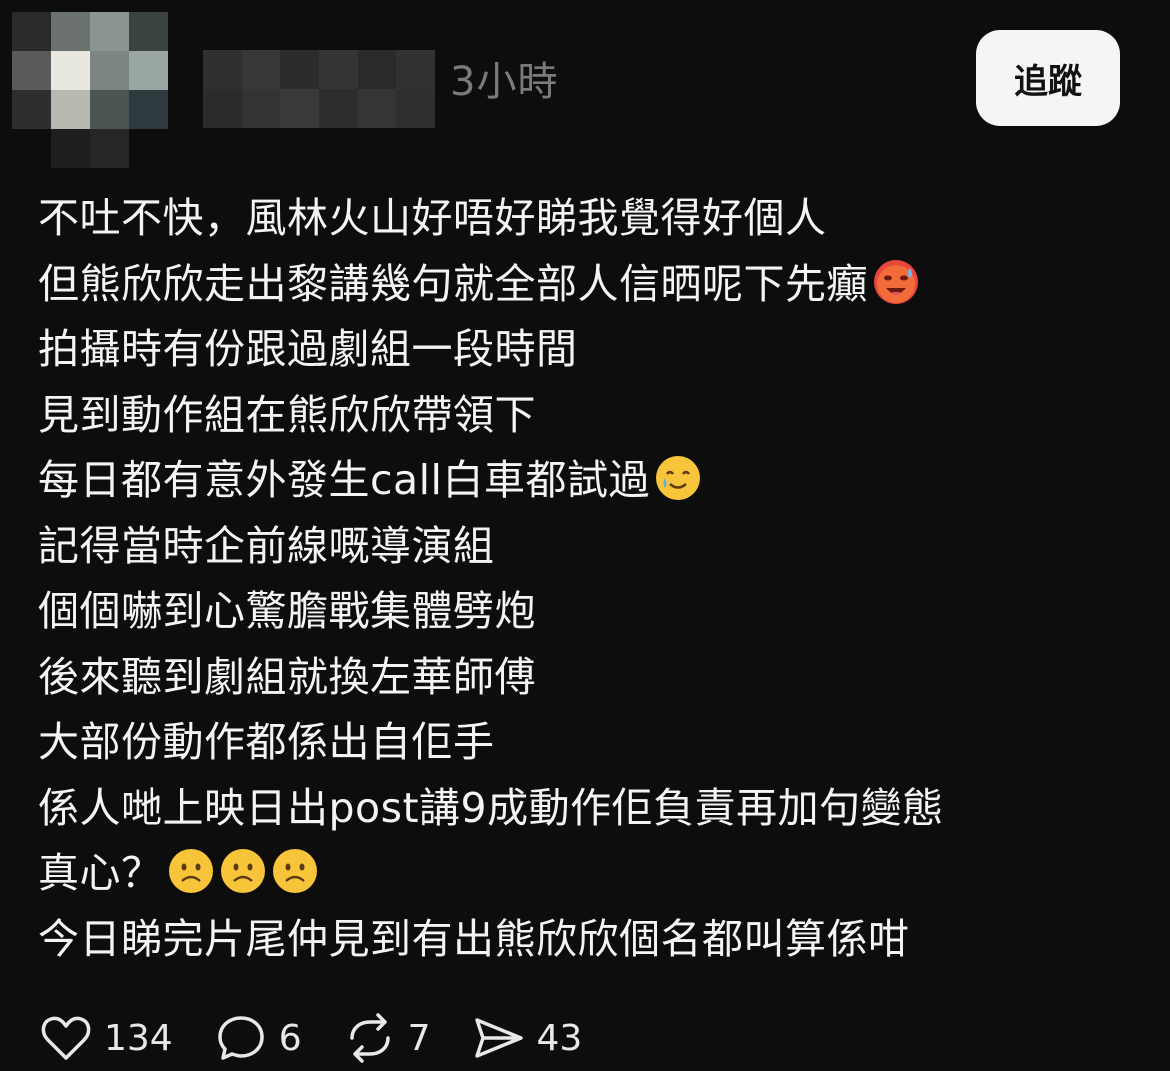 This screenshot has width=1170, height=1071. What do you see at coordinates (138, 1038) in the screenshot?
I see `like-count: 134` at bounding box center [138, 1038].